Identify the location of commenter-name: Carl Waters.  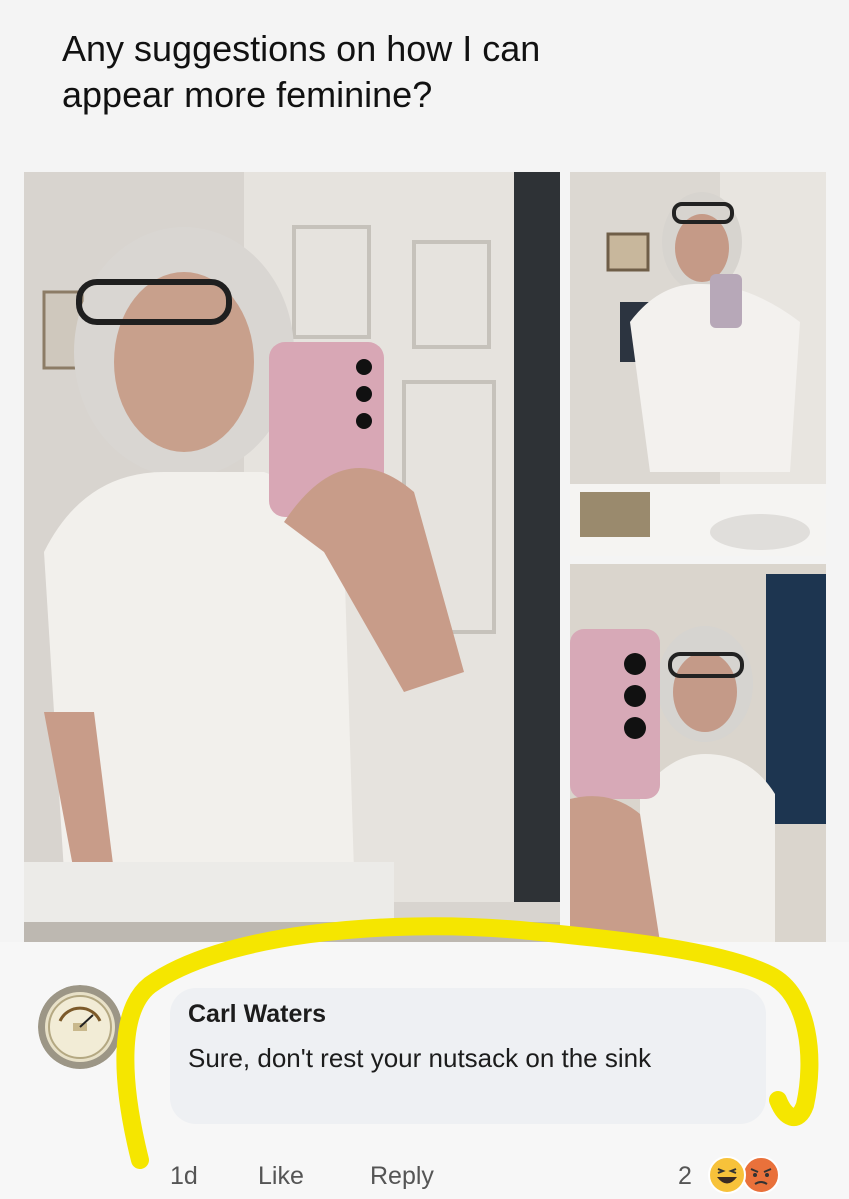
(257, 1014).